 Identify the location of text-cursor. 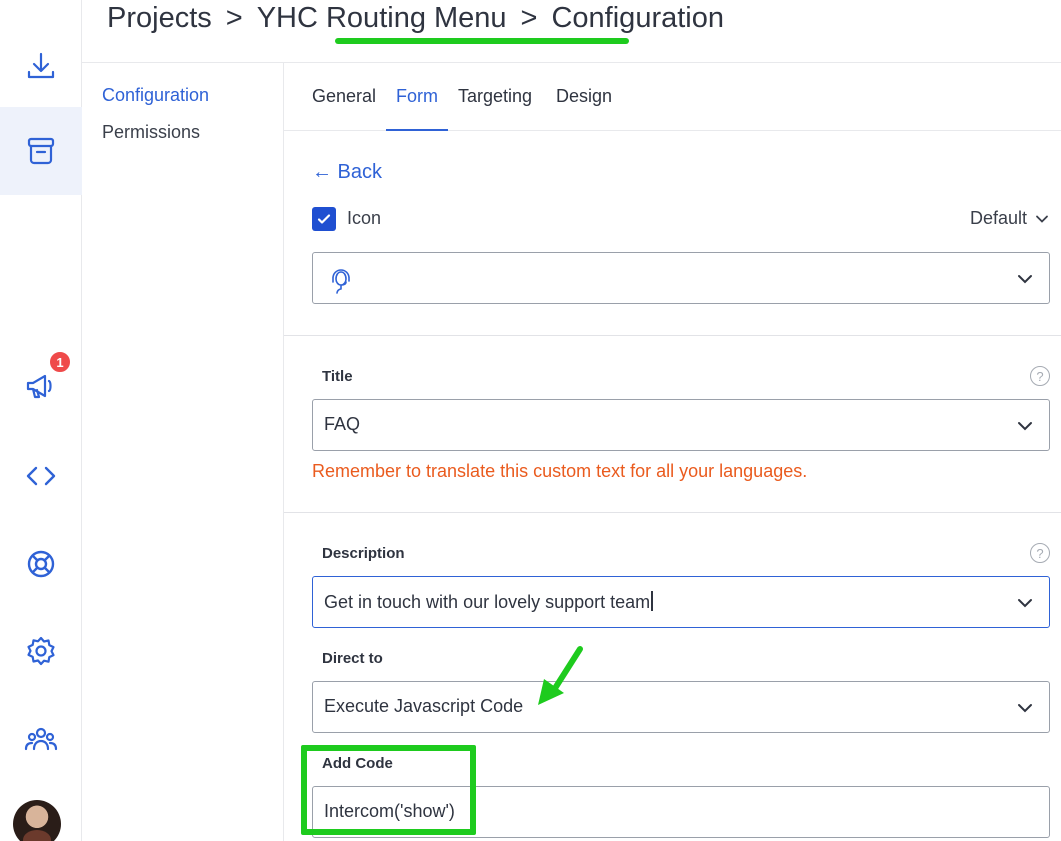
(652, 601).